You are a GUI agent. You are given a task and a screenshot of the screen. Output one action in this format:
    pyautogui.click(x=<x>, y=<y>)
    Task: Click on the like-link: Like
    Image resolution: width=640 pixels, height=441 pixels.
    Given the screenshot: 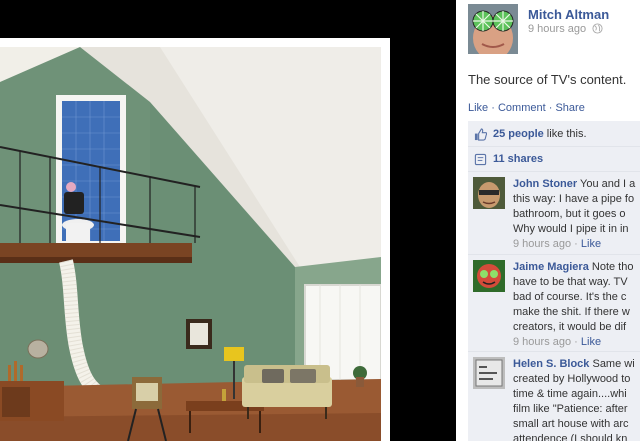 What is the action you would take?
    pyautogui.click(x=478, y=108)
    